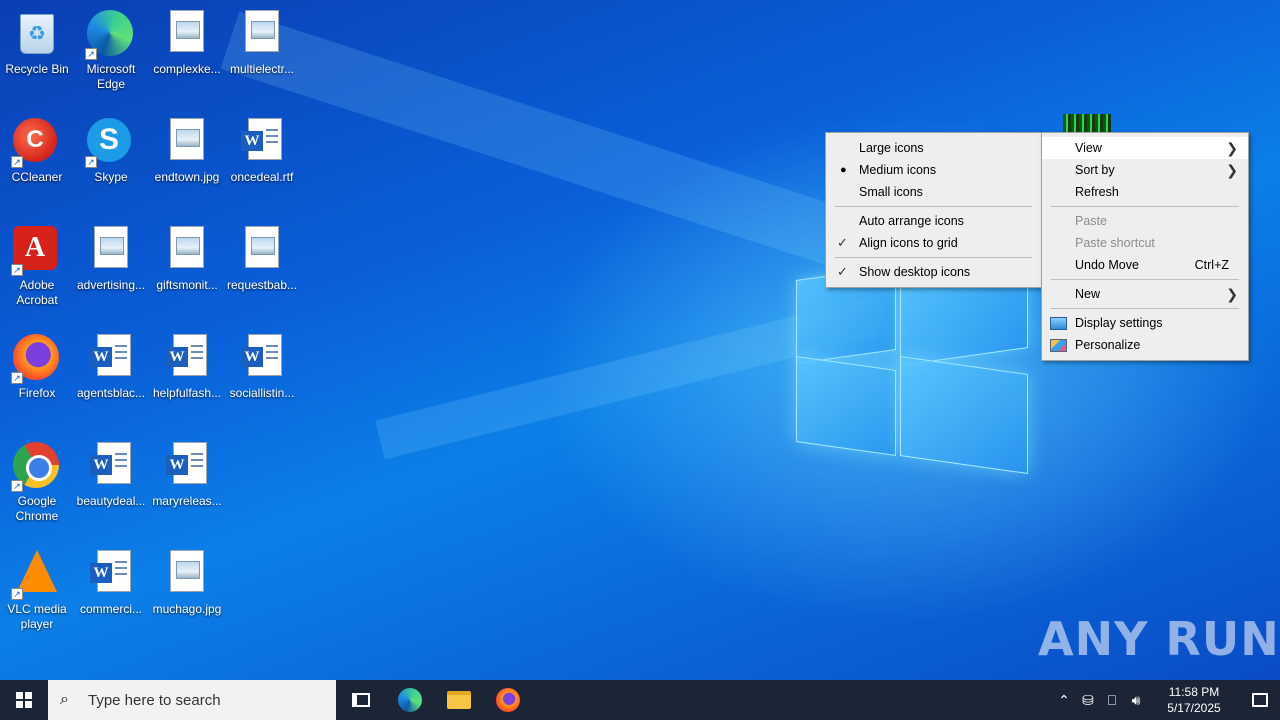 The width and height of the screenshot is (1280, 720). What do you see at coordinates (37, 162) in the screenshot?
I see `desktop-icon-ccleaner: C ↗ CCleaner` at bounding box center [37, 162].